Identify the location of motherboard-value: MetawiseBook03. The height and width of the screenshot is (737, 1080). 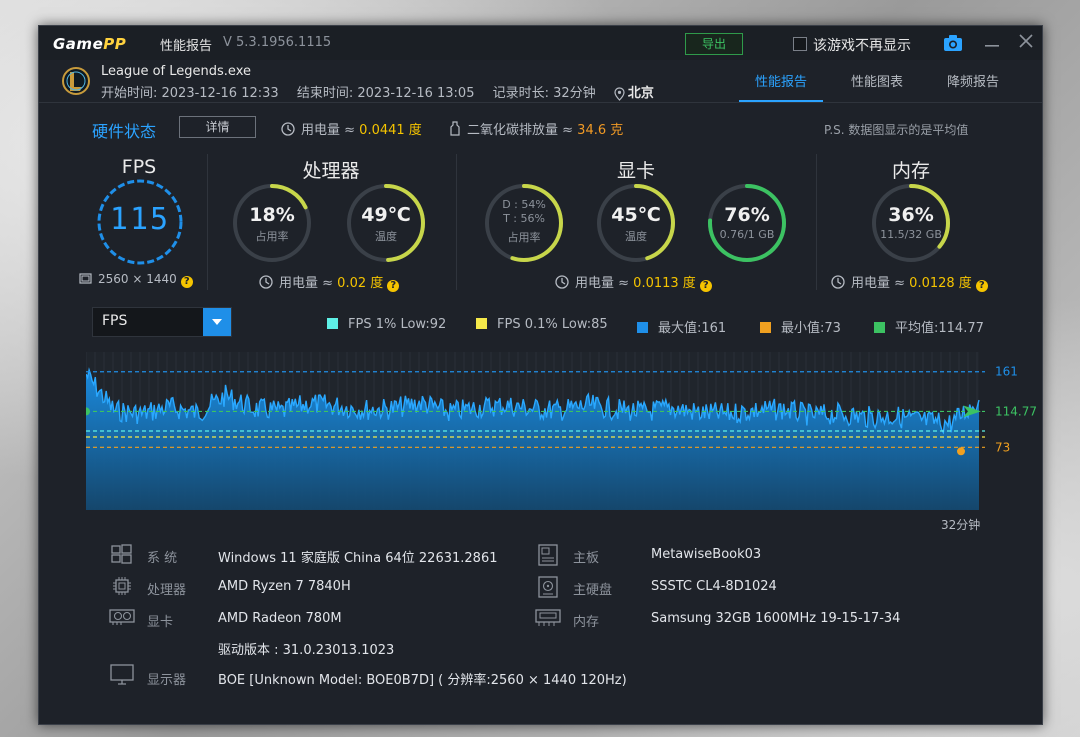
(706, 554).